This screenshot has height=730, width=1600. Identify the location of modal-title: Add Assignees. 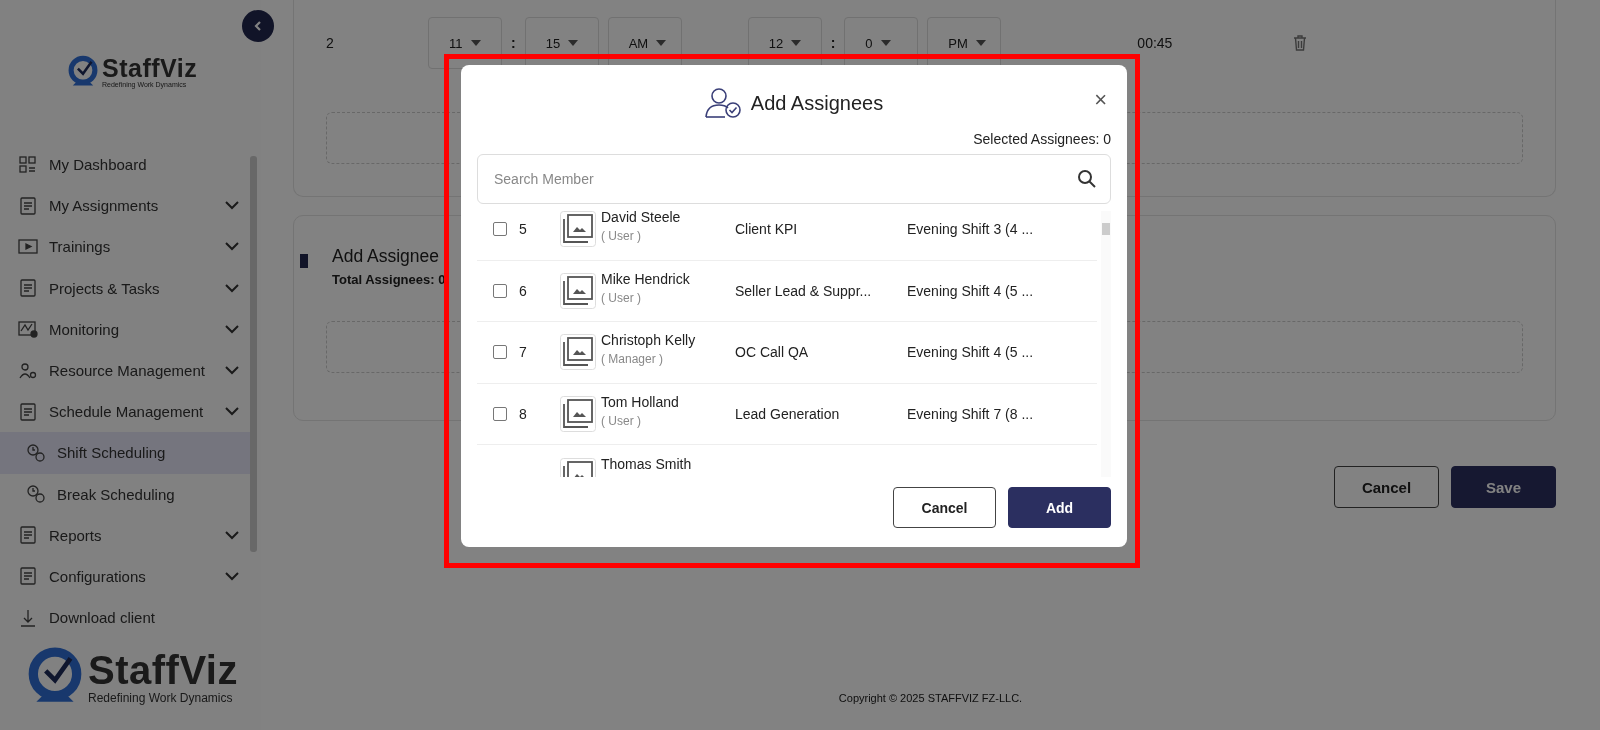
(817, 103).